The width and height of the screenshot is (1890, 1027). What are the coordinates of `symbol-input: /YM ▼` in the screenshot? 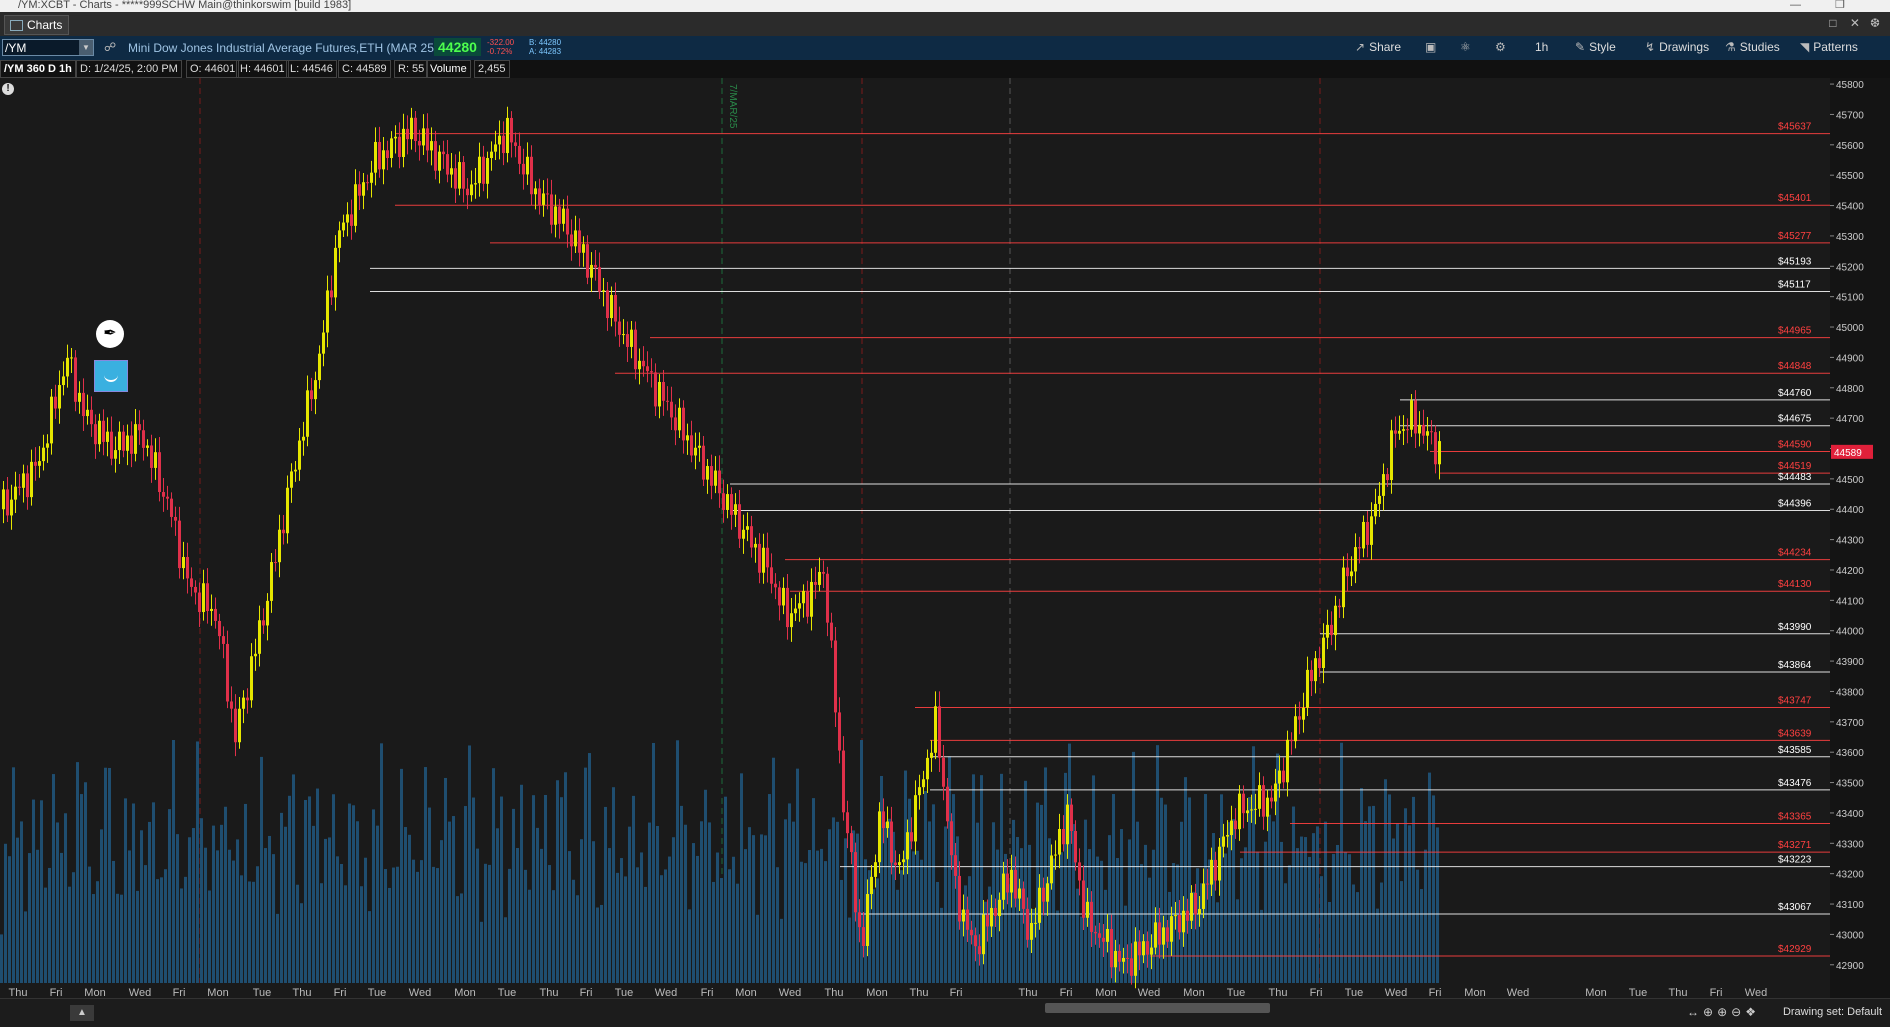 It's located at (48, 47).